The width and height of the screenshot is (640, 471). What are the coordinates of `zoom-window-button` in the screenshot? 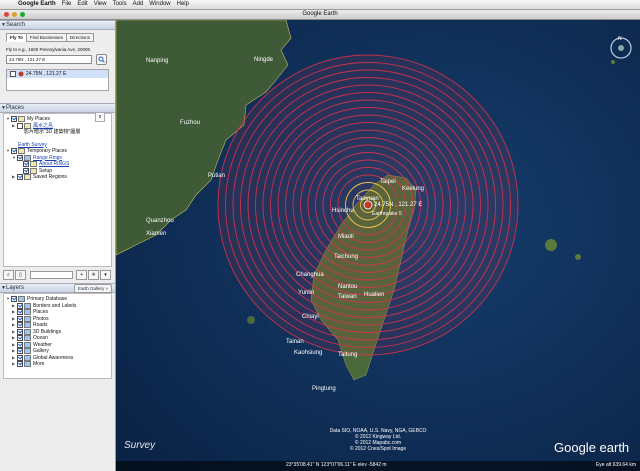 It's located at (22, 14).